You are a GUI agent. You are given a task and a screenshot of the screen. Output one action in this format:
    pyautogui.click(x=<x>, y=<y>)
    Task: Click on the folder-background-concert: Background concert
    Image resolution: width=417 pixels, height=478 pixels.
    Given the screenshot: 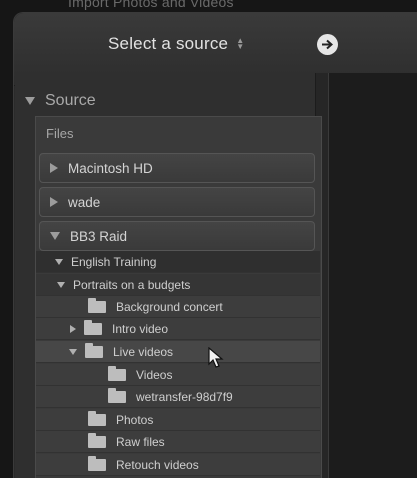 What is the action you would take?
    pyautogui.click(x=178, y=307)
    